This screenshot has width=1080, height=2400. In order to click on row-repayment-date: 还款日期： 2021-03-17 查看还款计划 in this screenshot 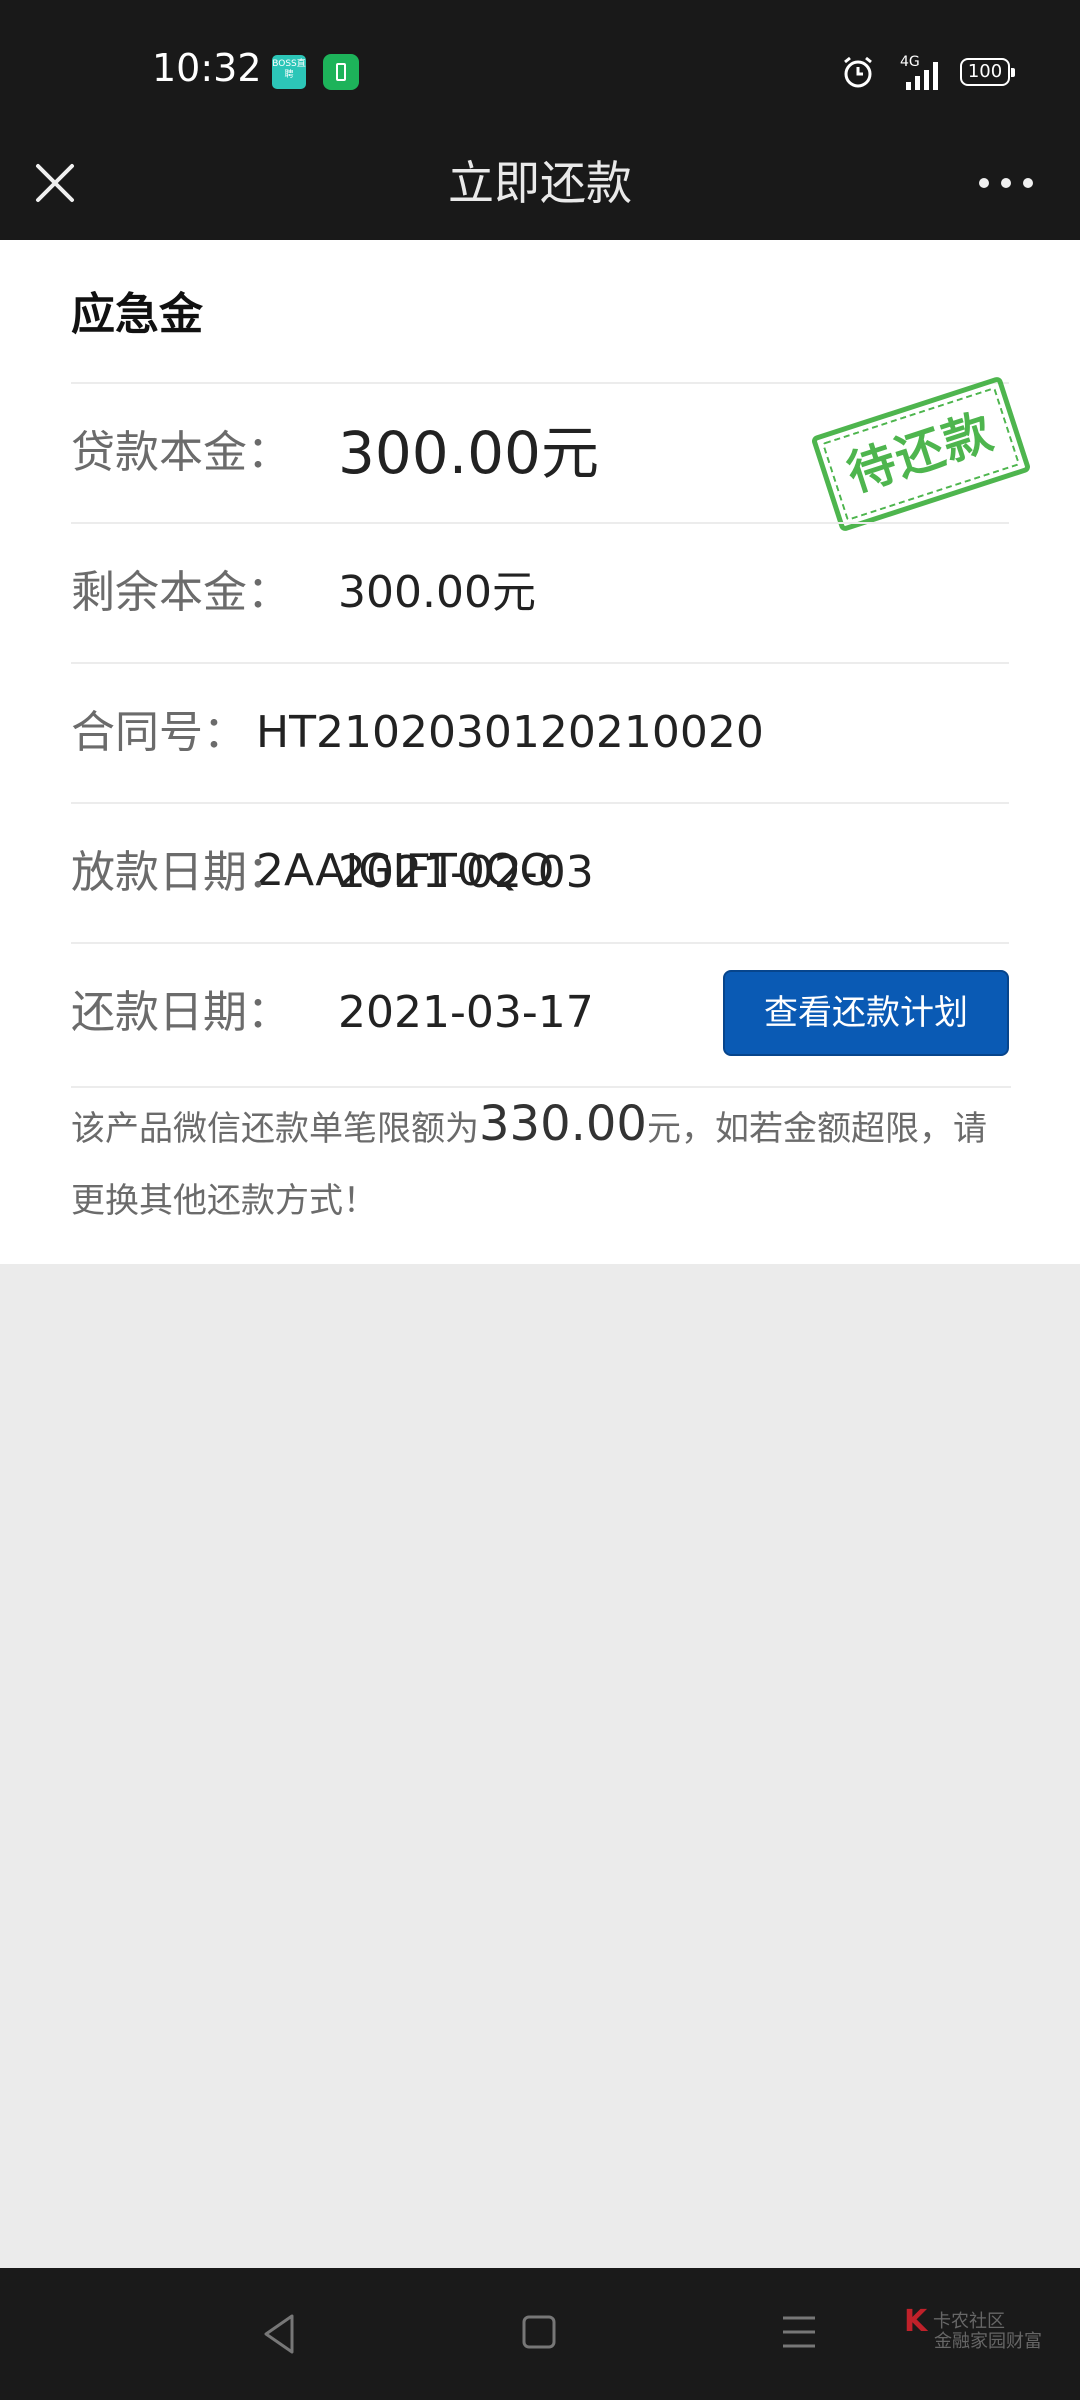, I will do `click(540, 1012)`.